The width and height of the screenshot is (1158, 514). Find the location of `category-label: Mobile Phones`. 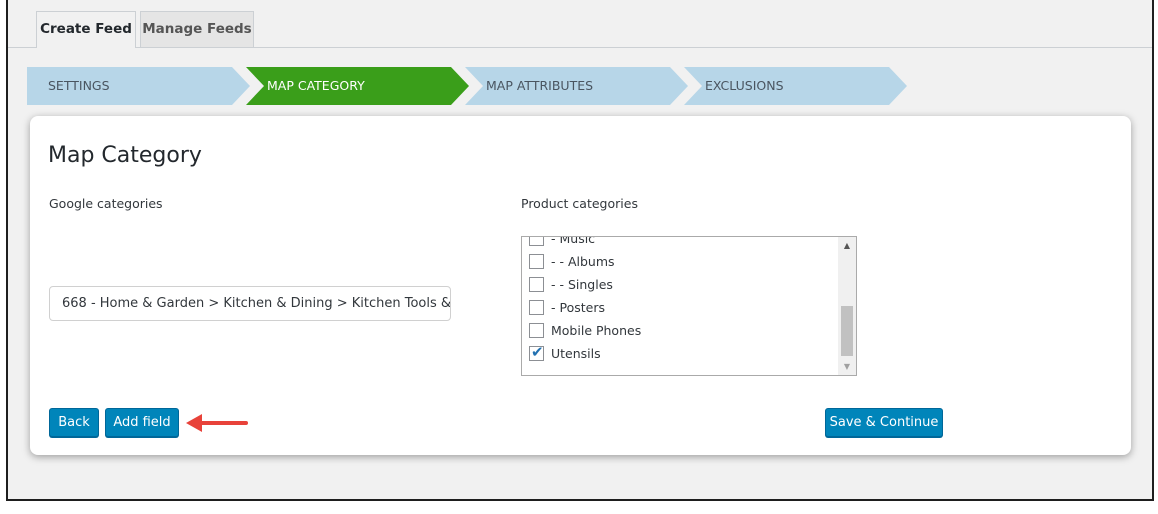

category-label: Mobile Phones is located at coordinates (596, 330).